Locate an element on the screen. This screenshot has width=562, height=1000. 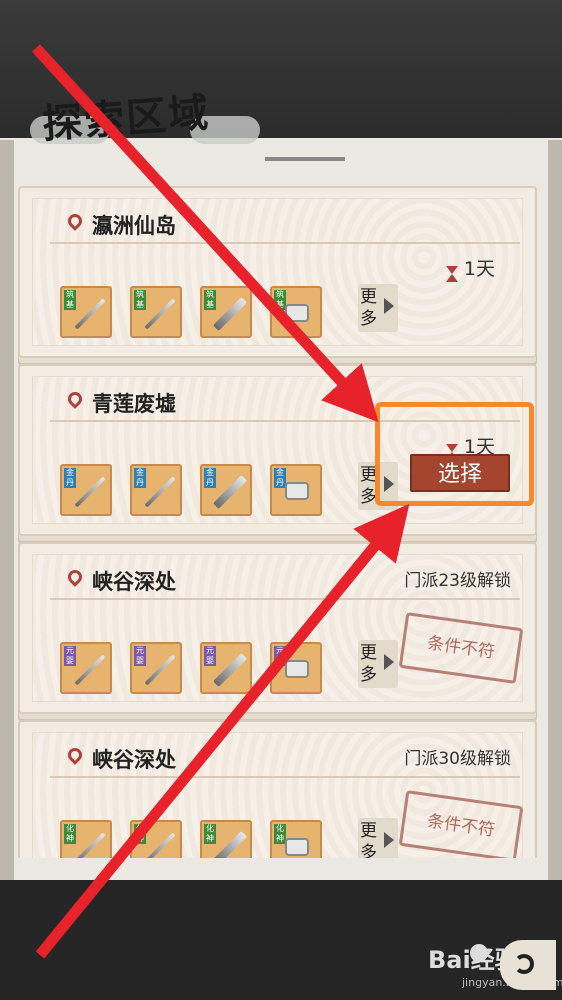
back-button is located at coordinates (528, 965).